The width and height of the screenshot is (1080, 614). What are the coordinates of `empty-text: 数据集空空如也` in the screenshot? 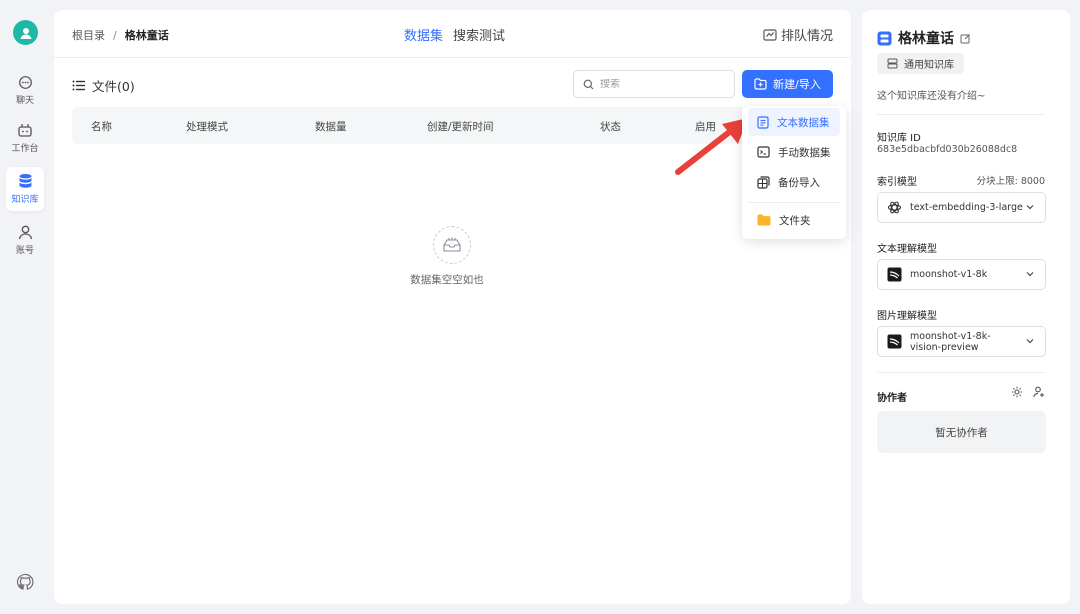 It's located at (447, 280).